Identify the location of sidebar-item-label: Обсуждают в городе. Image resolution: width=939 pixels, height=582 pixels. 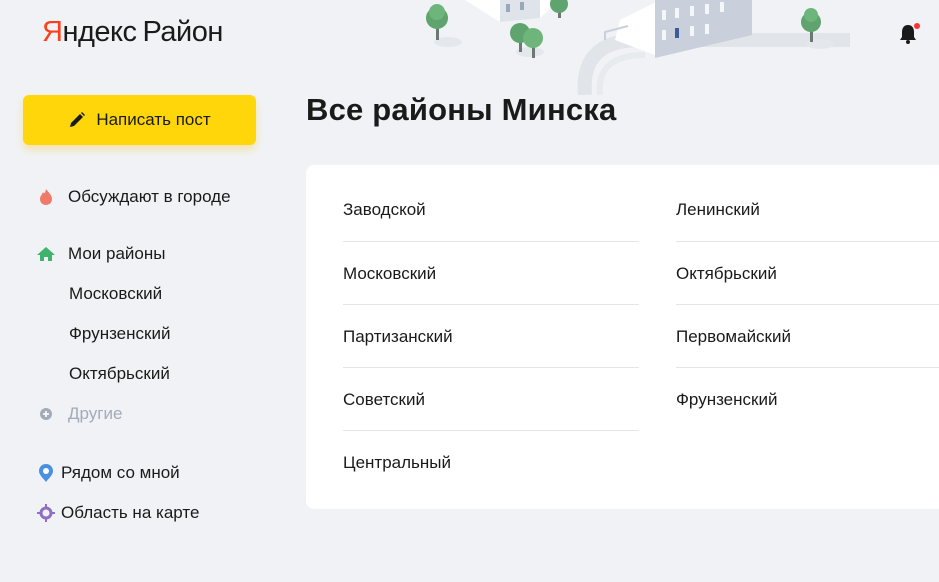
(149, 196).